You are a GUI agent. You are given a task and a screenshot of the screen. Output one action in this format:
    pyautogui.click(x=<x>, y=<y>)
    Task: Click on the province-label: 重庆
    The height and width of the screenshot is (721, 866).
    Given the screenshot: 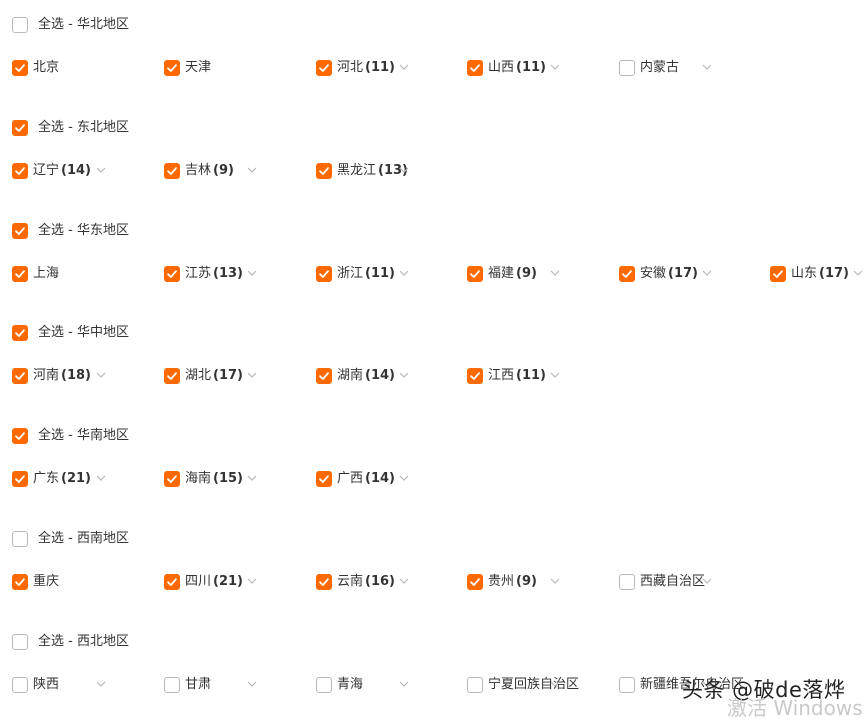 What is the action you would take?
    pyautogui.click(x=46, y=582)
    